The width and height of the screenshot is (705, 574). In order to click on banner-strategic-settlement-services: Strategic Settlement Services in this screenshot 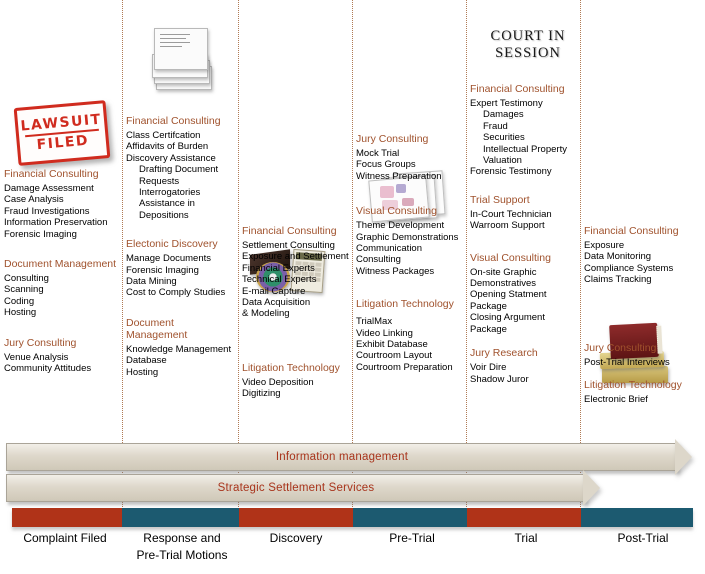, I will do `click(303, 488)`.